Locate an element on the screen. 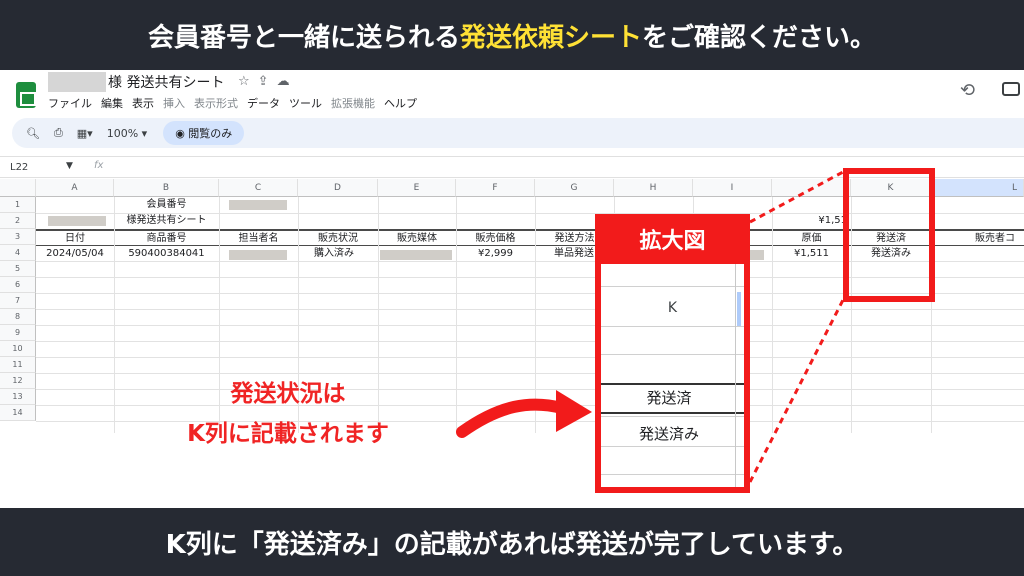 Image resolution: width=1024 pixels, height=576 pixels. row-header: 10 is located at coordinates (18, 349).